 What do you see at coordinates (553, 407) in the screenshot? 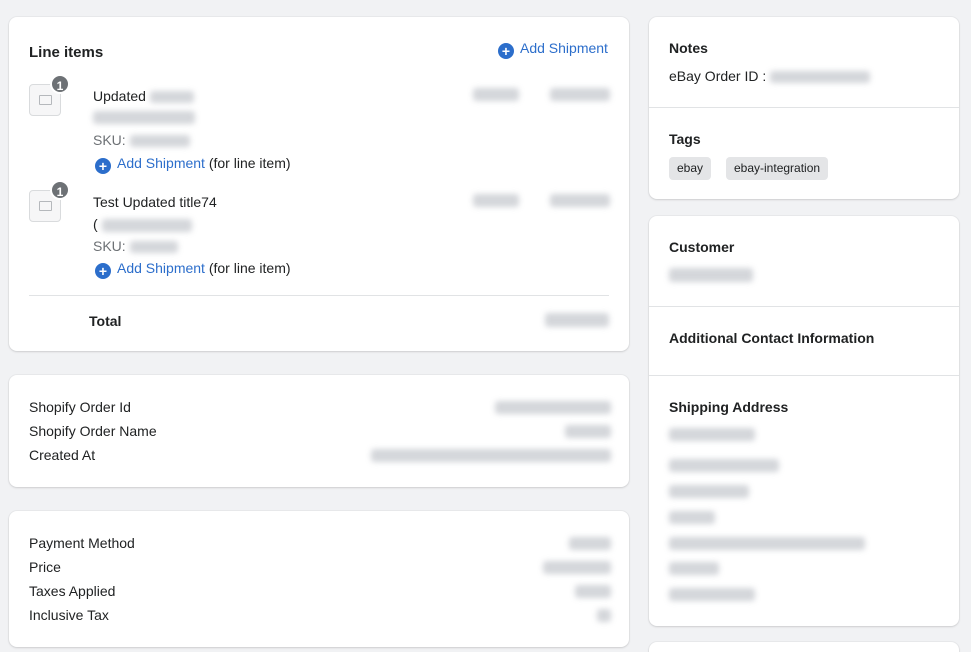
I see `redacted-order-id` at bounding box center [553, 407].